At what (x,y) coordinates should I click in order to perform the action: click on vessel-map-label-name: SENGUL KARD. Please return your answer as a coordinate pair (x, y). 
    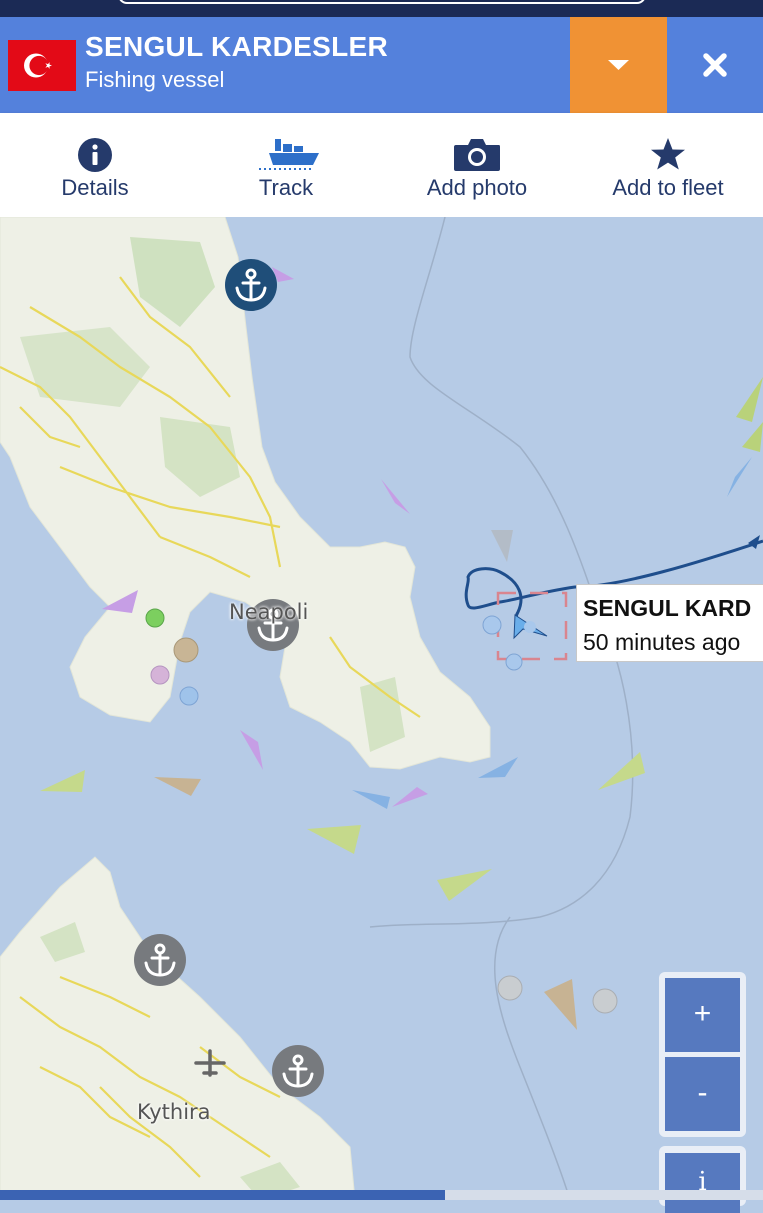
    Looking at the image, I should click on (667, 608).